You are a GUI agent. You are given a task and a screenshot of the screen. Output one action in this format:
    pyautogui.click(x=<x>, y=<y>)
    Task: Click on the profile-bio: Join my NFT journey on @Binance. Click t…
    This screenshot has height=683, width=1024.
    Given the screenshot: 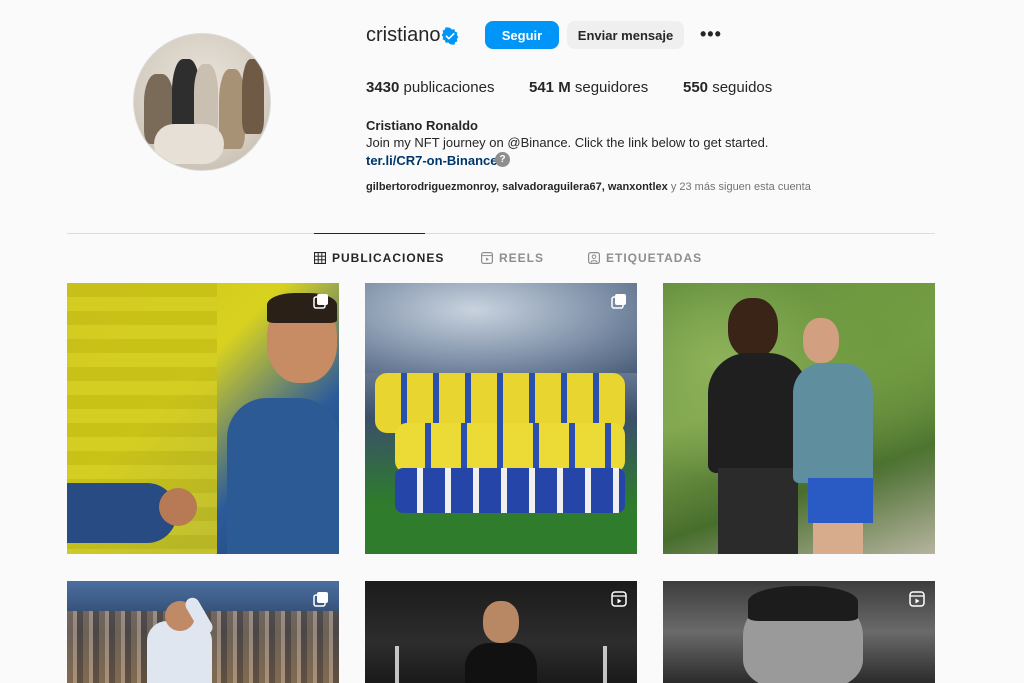 What is the action you would take?
    pyautogui.click(x=567, y=142)
    